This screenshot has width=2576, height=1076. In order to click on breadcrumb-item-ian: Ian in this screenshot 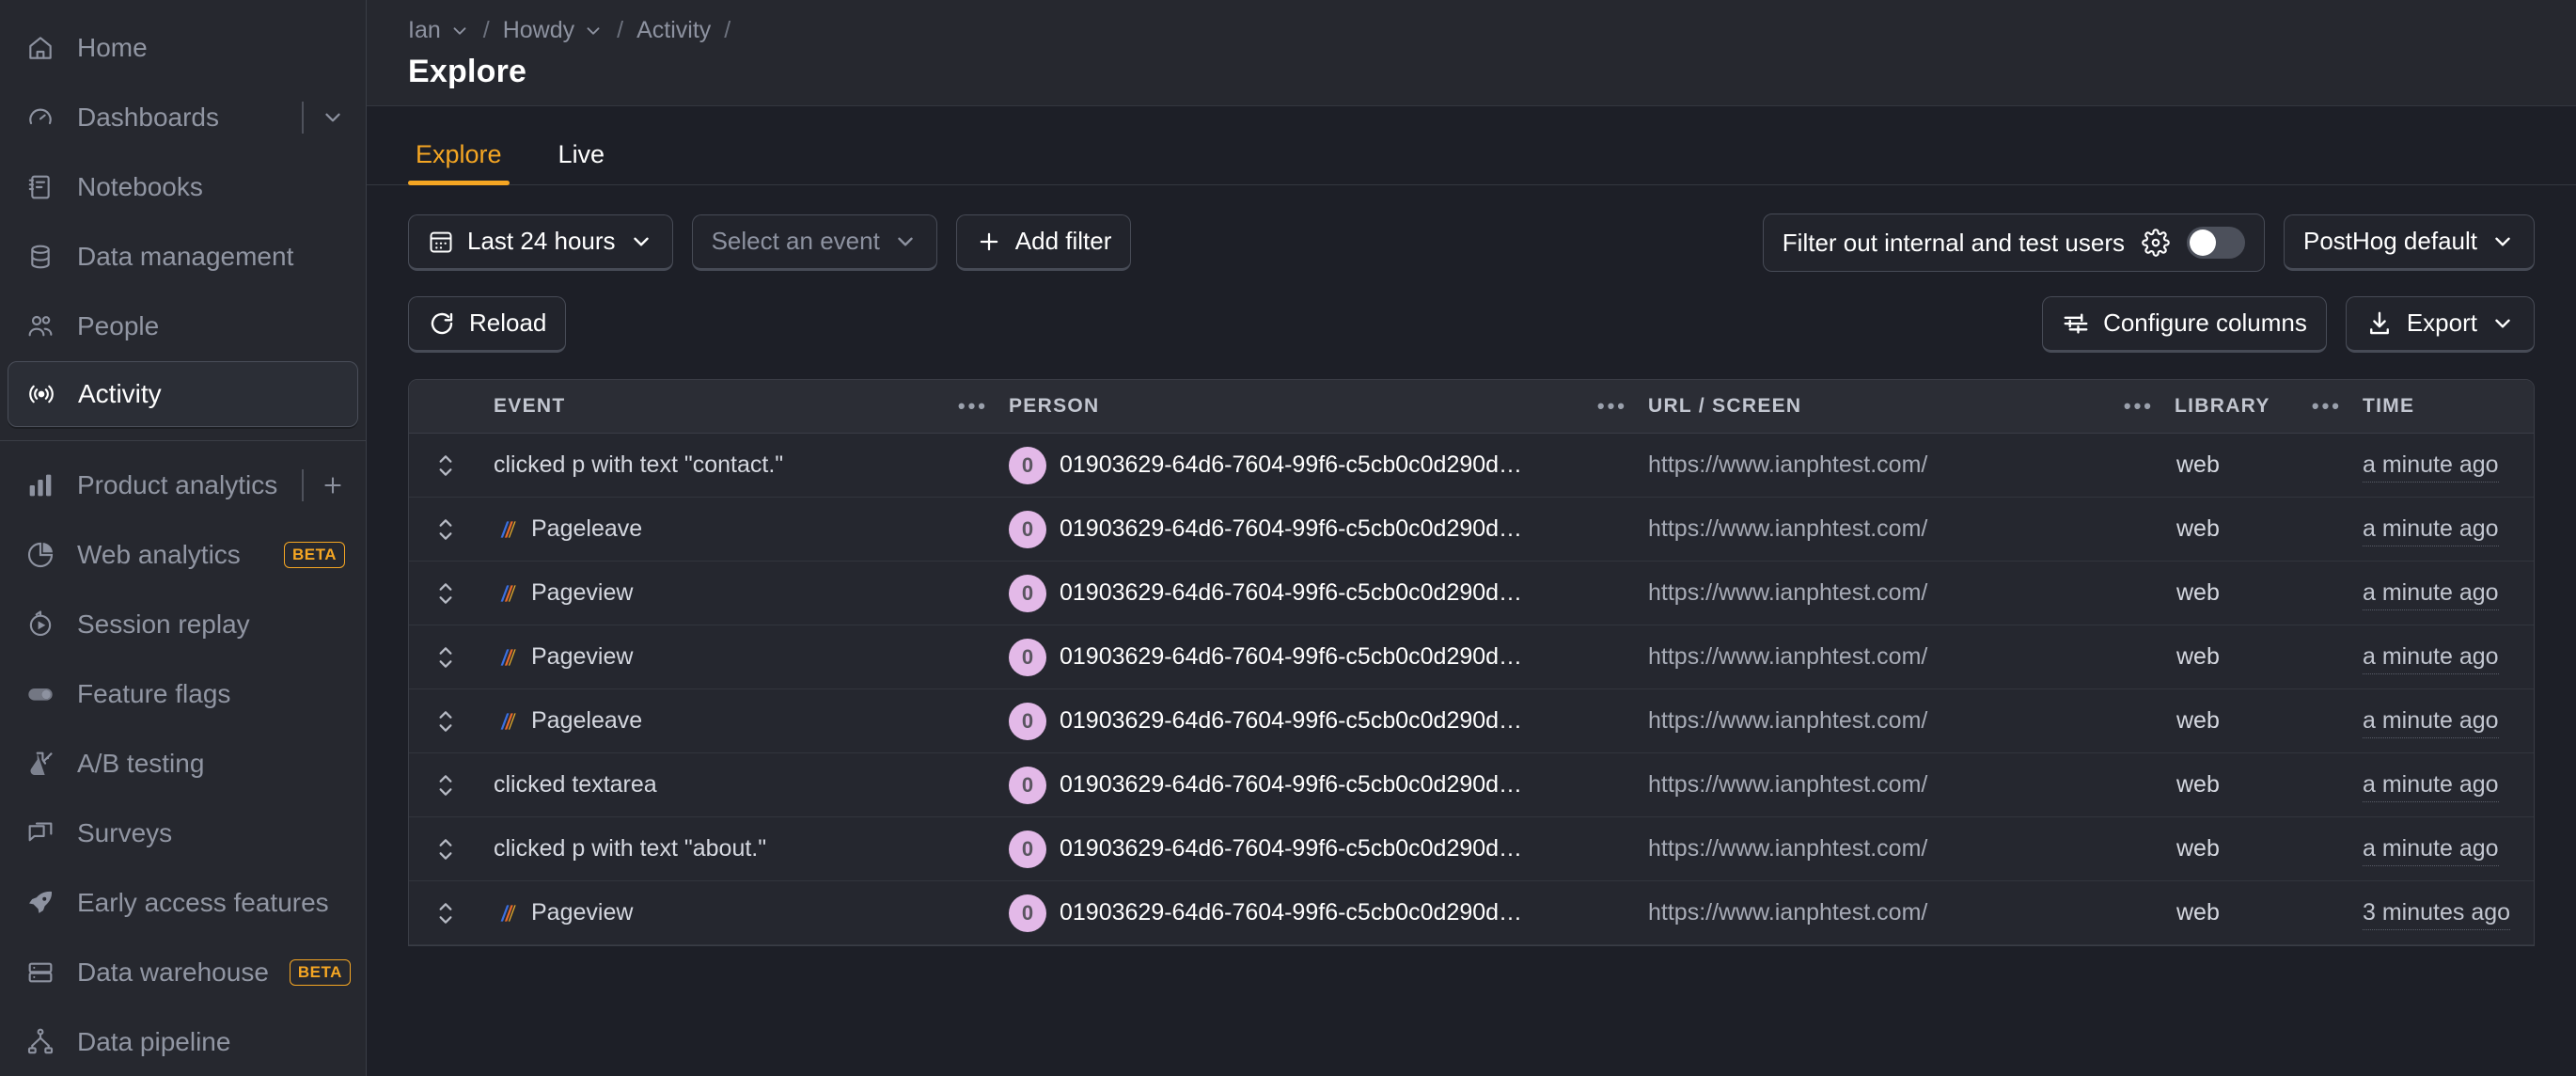, I will do `click(439, 31)`.